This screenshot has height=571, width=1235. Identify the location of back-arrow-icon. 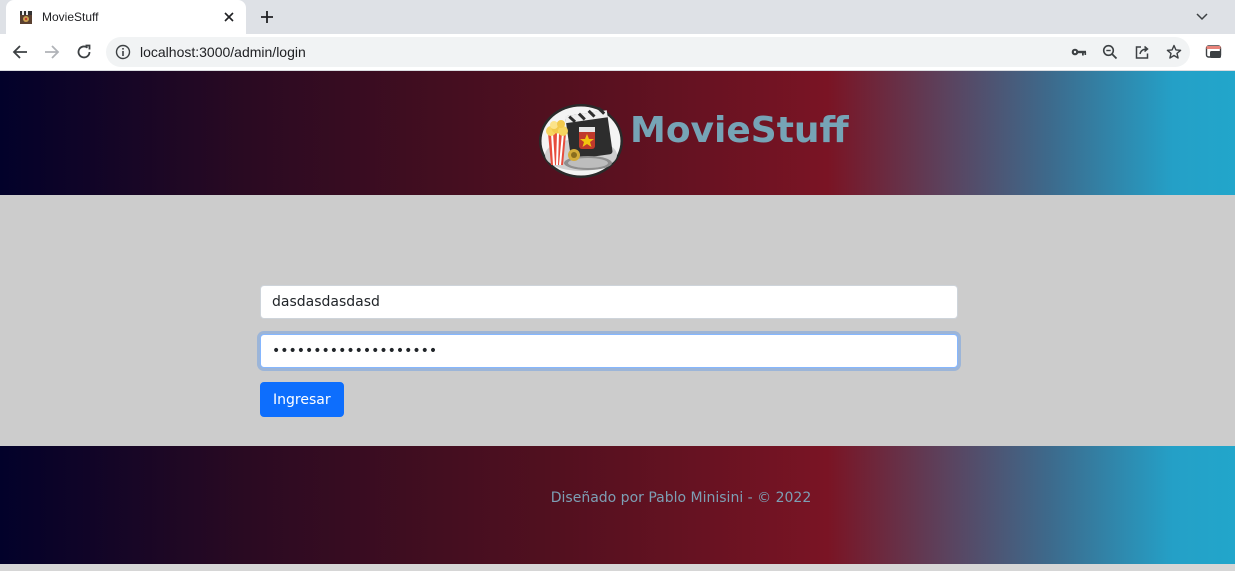
(20, 52).